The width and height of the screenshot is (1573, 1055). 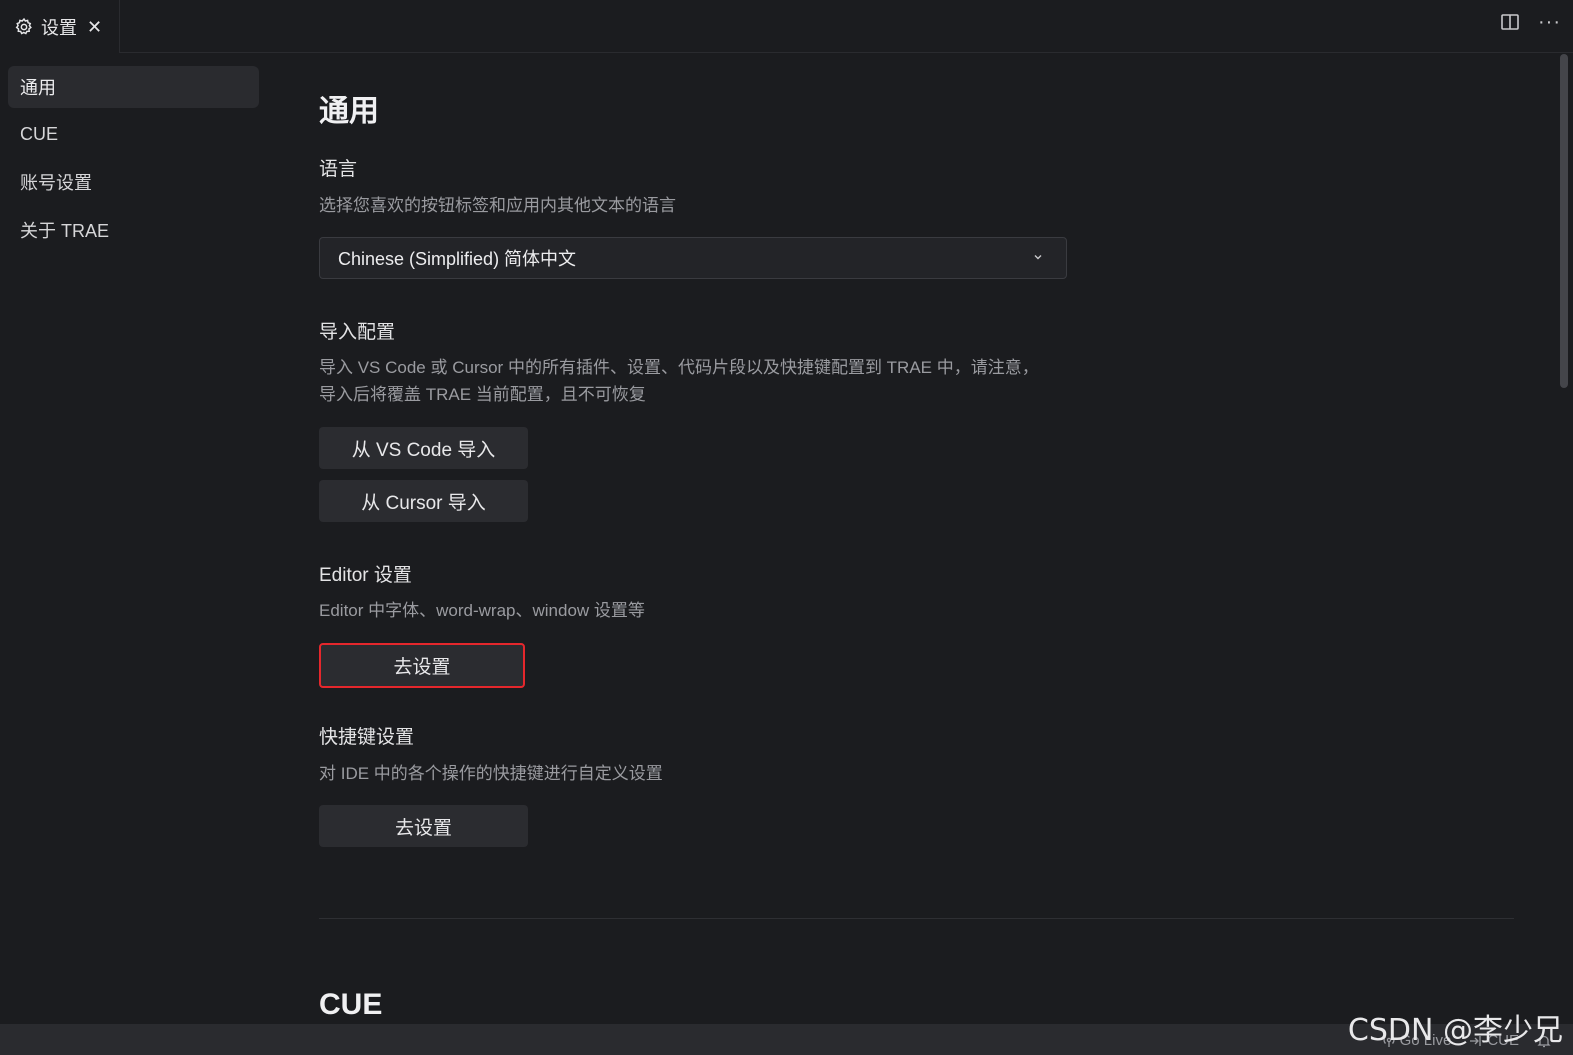 What do you see at coordinates (786, 1039) in the screenshot?
I see `status-bar: Go Live CUE` at bounding box center [786, 1039].